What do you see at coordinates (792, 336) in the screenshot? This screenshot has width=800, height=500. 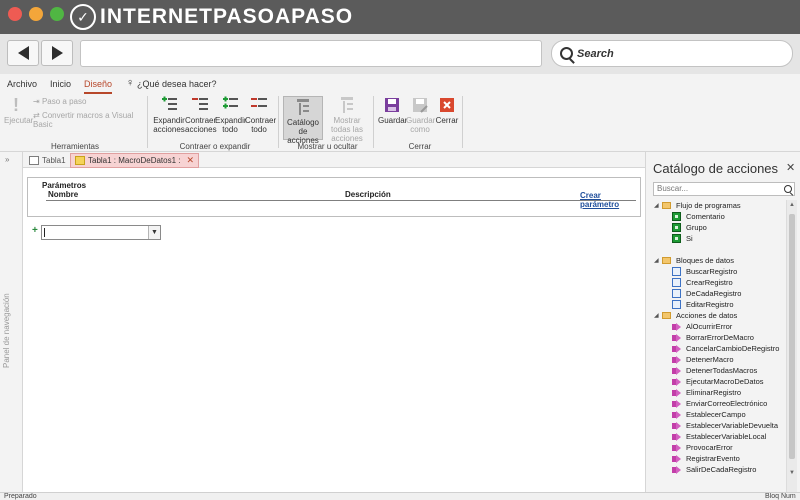 I see `scrollbar-thumb` at bounding box center [792, 336].